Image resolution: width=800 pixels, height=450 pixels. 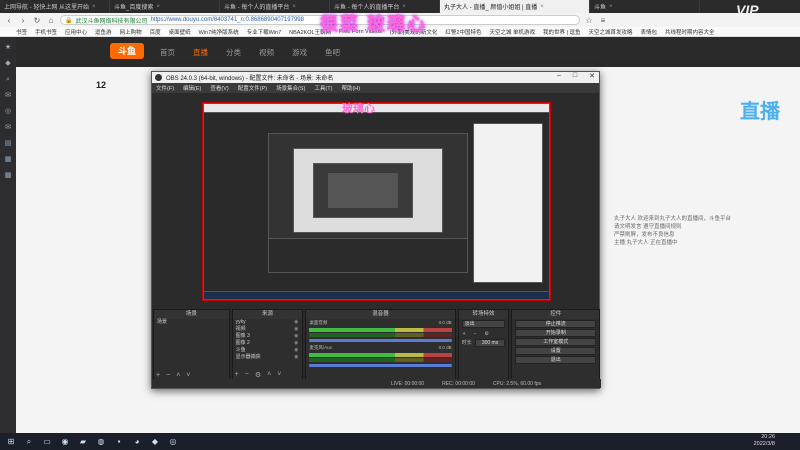 What do you see at coordinates (173, 442) in the screenshot?
I see `obs-icon: ◎` at bounding box center [173, 442].